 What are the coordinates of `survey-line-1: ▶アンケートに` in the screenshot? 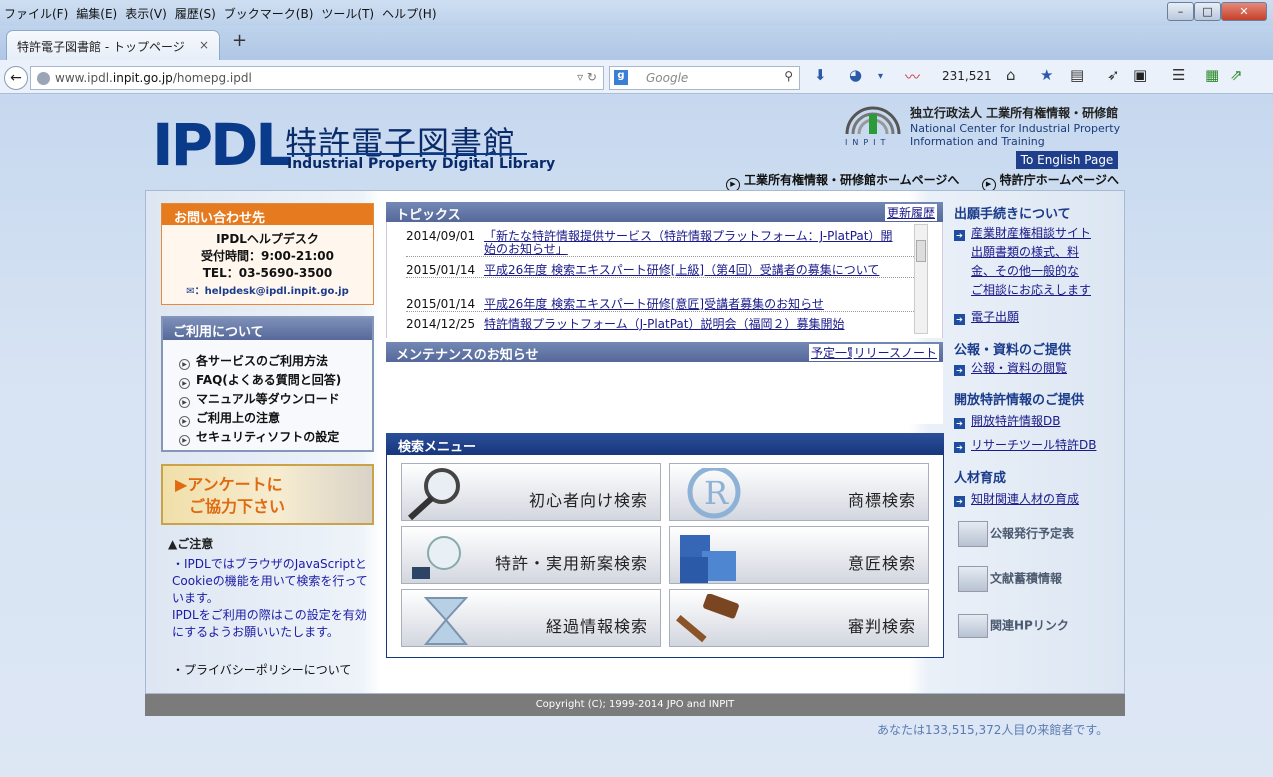 It's located at (229, 484).